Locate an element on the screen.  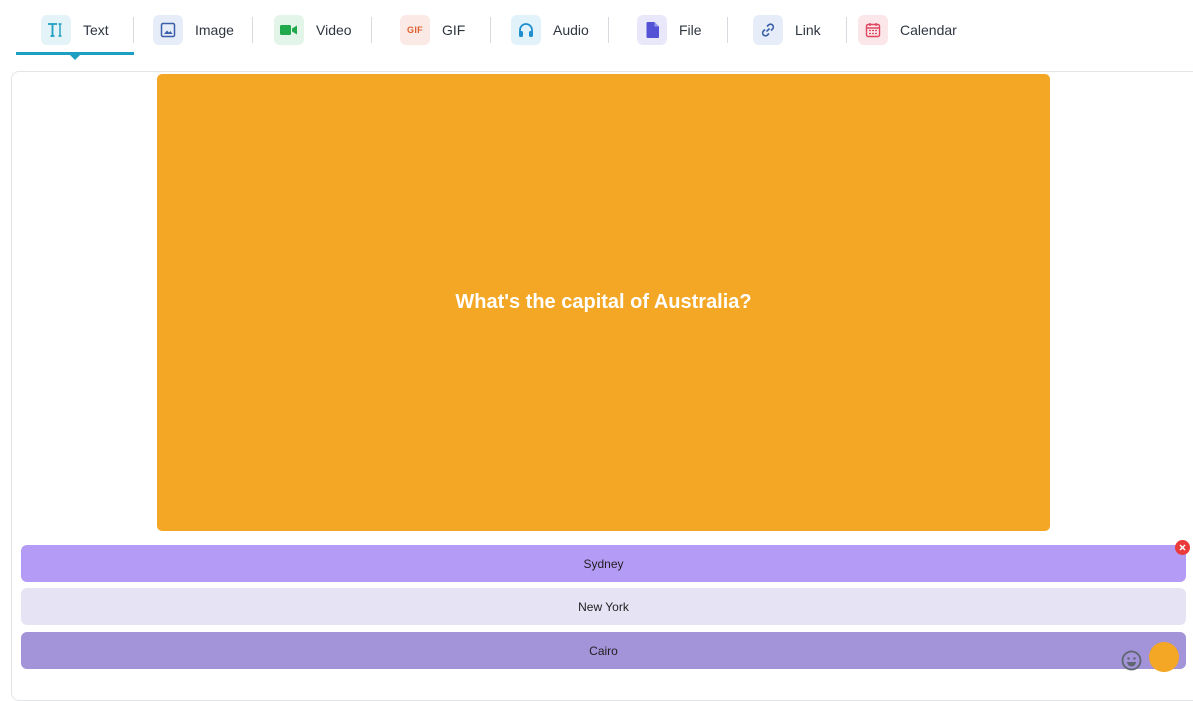
link-icon is located at coordinates (768, 30).